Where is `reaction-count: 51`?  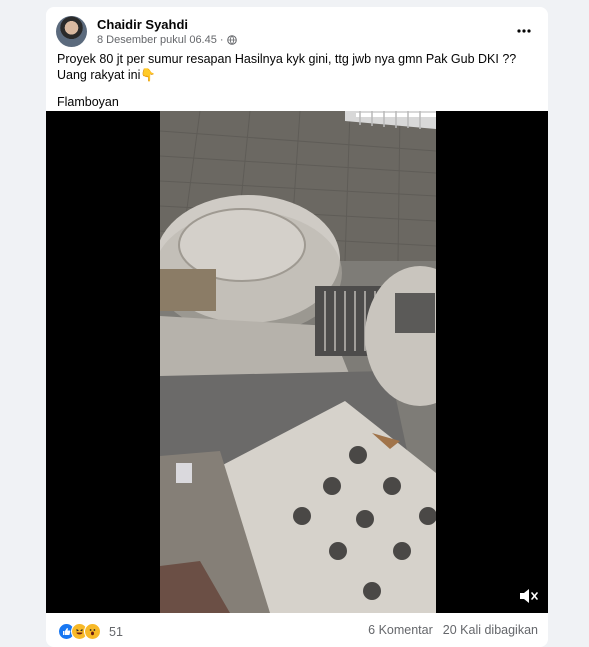
reaction-count: 51 is located at coordinates (116, 631).